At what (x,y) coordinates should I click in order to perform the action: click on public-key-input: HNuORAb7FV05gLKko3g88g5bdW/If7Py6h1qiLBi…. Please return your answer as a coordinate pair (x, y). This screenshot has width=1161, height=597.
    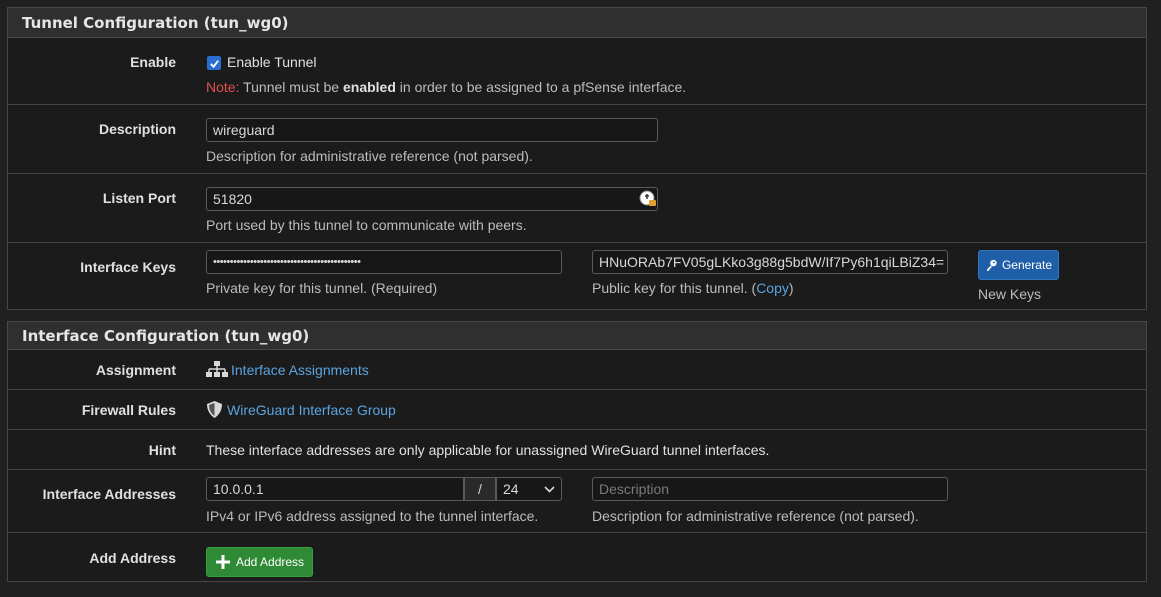
    Looking at the image, I should click on (770, 262).